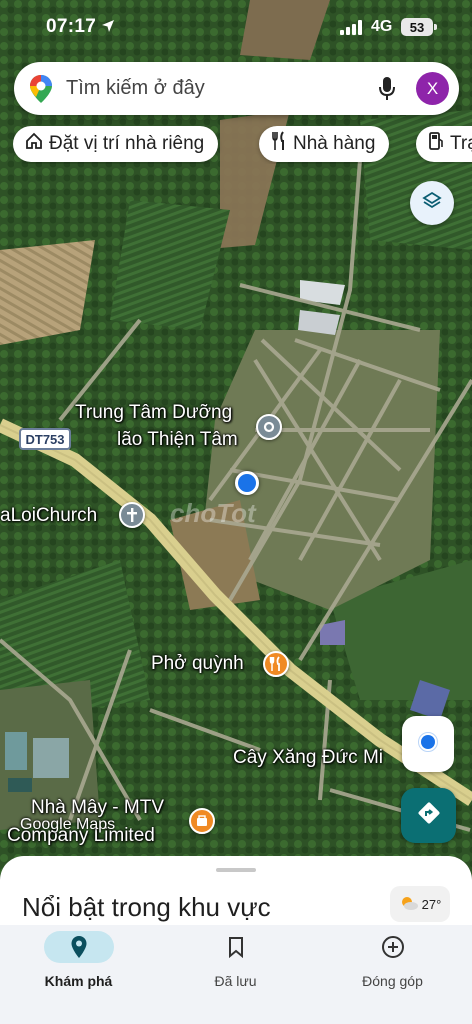 Image resolution: width=472 pixels, height=1024 pixels. I want to click on nav-label: Đã lưu, so click(235, 981).